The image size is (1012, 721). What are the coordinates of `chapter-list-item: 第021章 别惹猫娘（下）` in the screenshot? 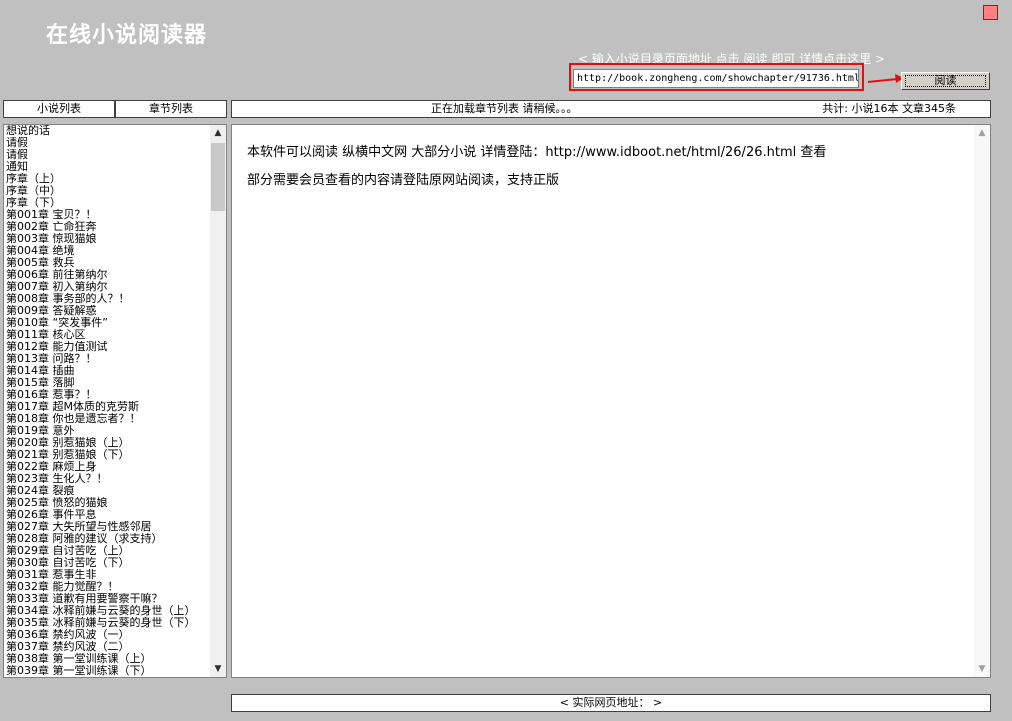 It's located at (108, 455).